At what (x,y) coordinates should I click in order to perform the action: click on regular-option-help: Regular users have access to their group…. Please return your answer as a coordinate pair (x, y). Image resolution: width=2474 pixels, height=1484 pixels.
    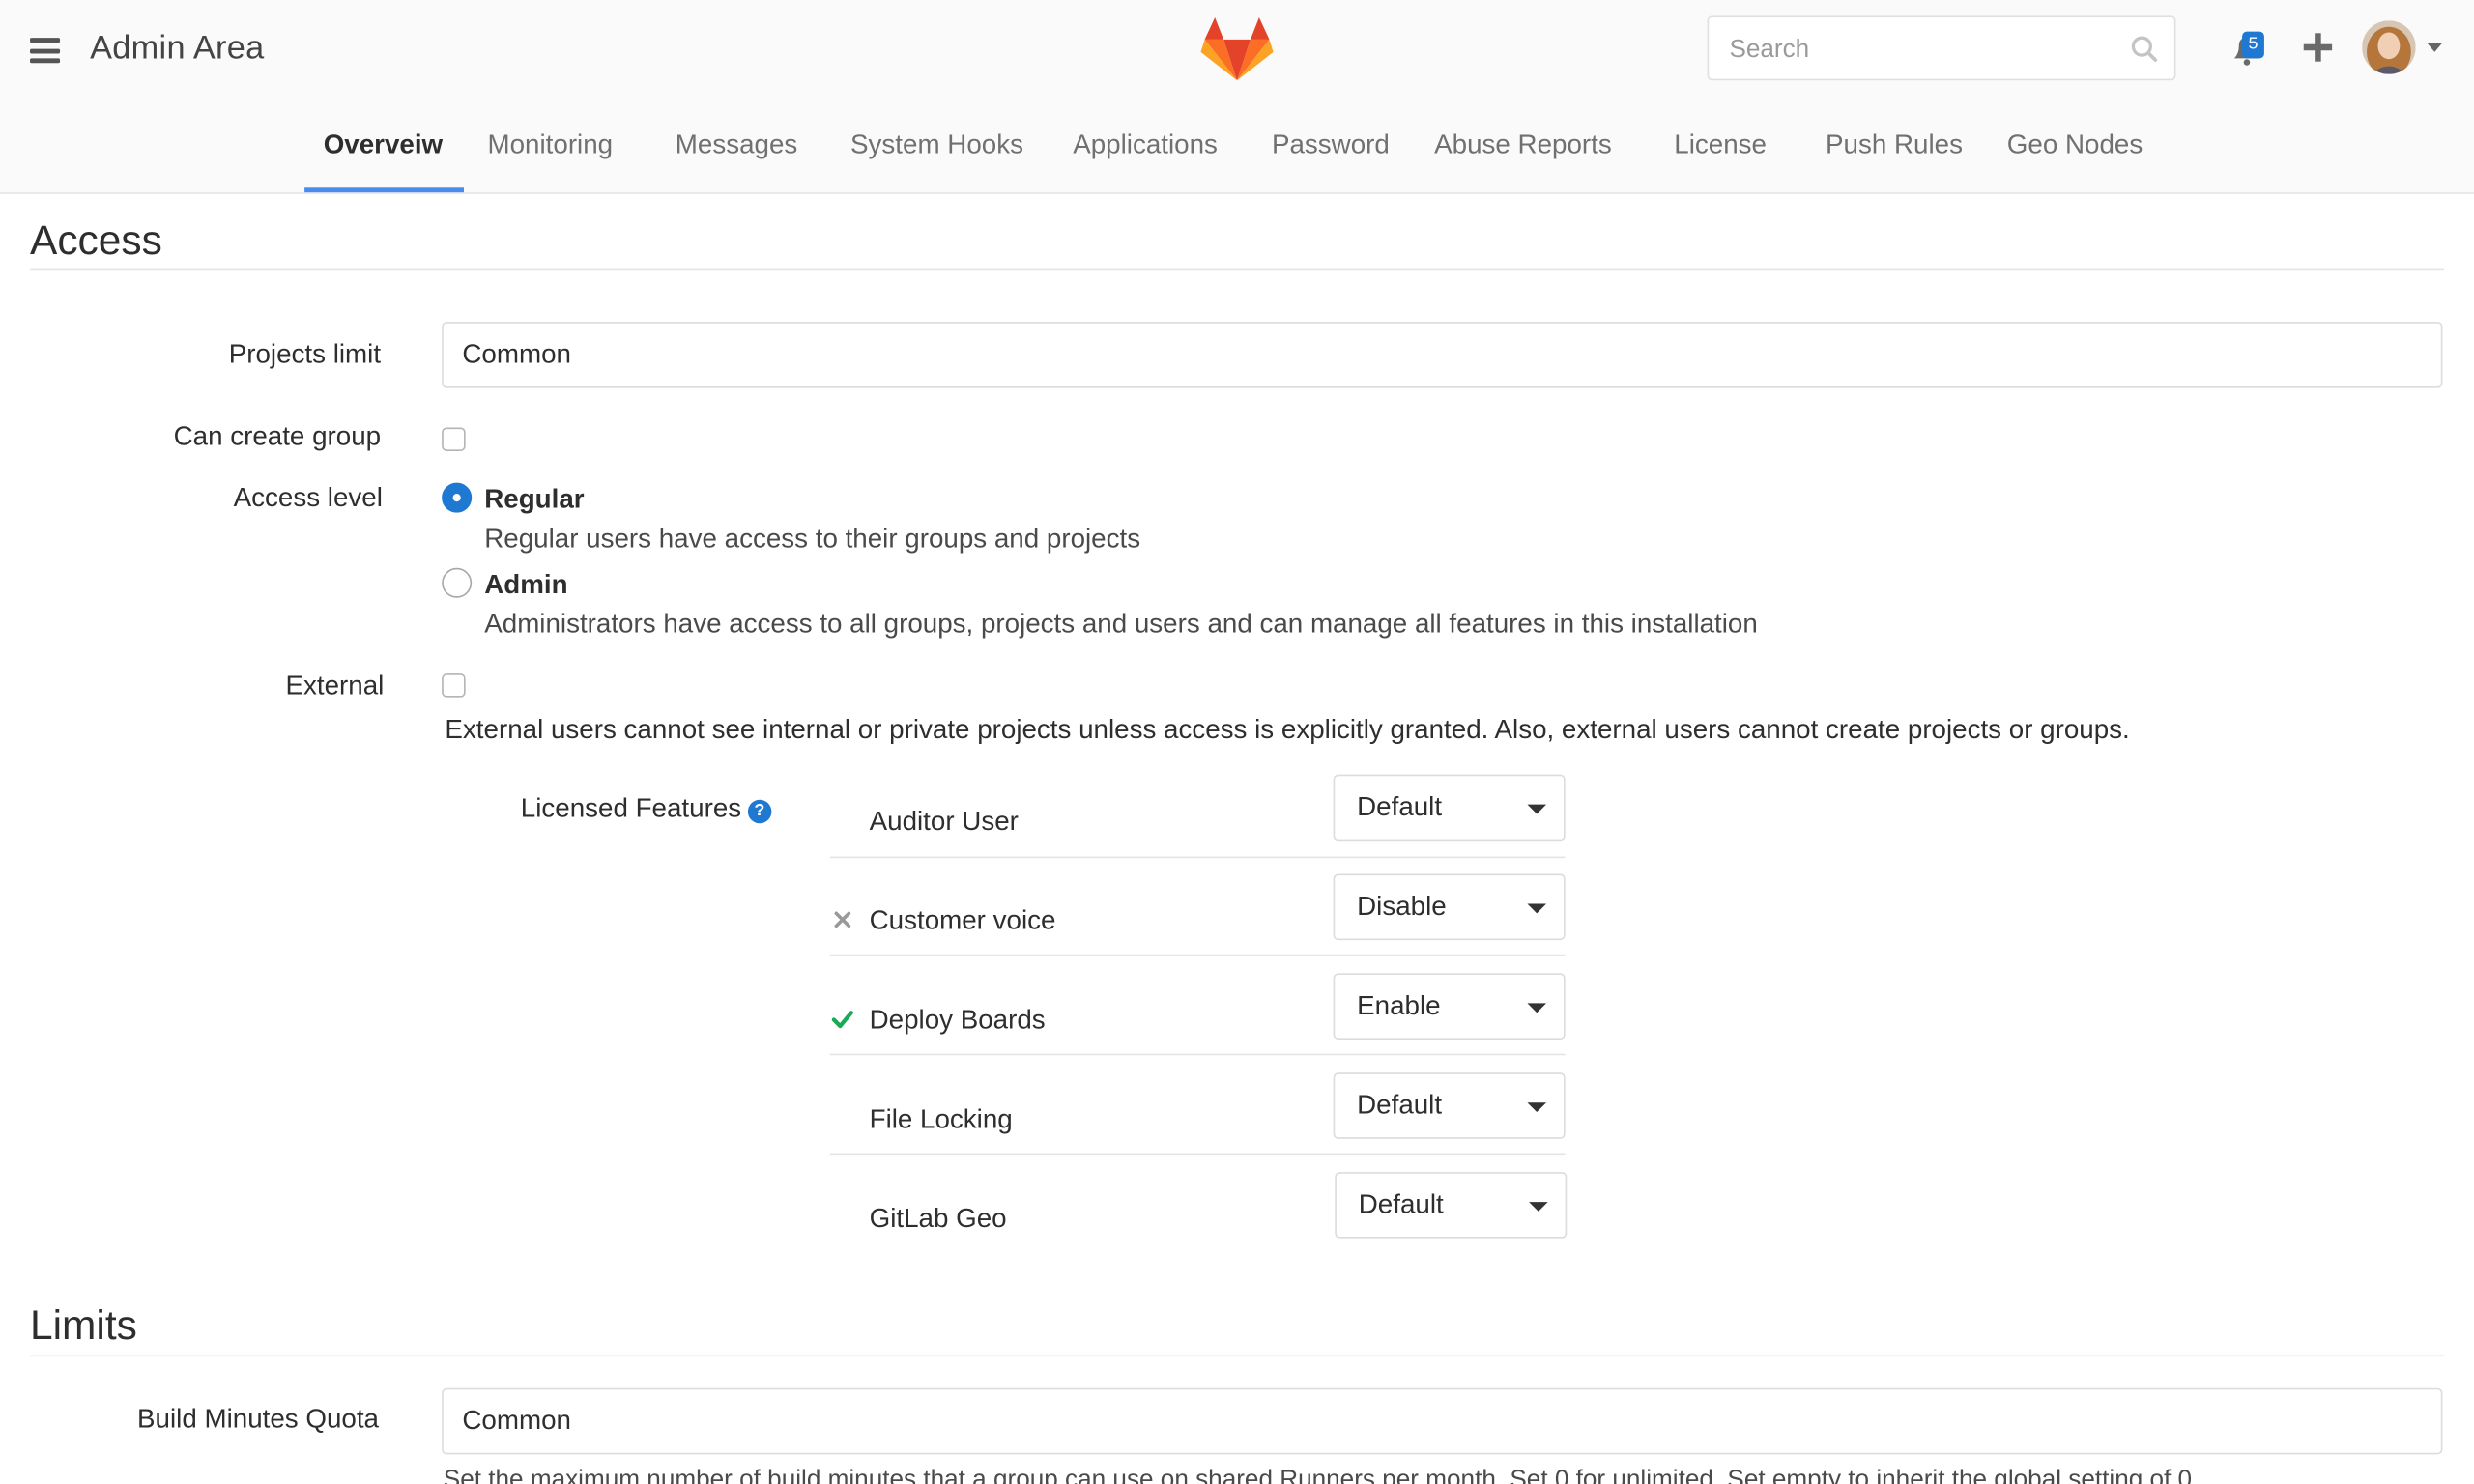
    Looking at the image, I should click on (813, 539).